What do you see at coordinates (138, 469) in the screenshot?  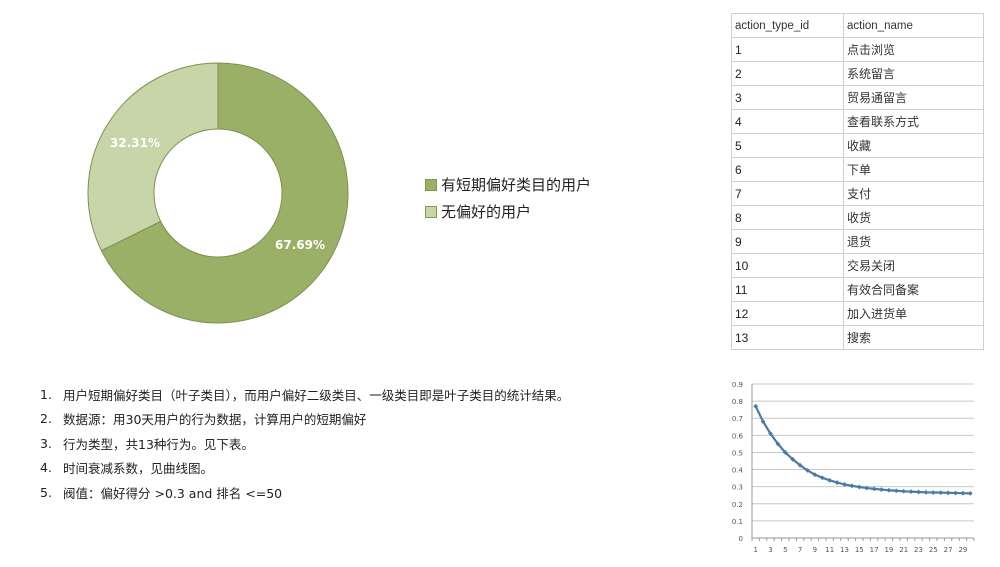 I see `note-text: 时间衰减系数，见曲线图。` at bounding box center [138, 469].